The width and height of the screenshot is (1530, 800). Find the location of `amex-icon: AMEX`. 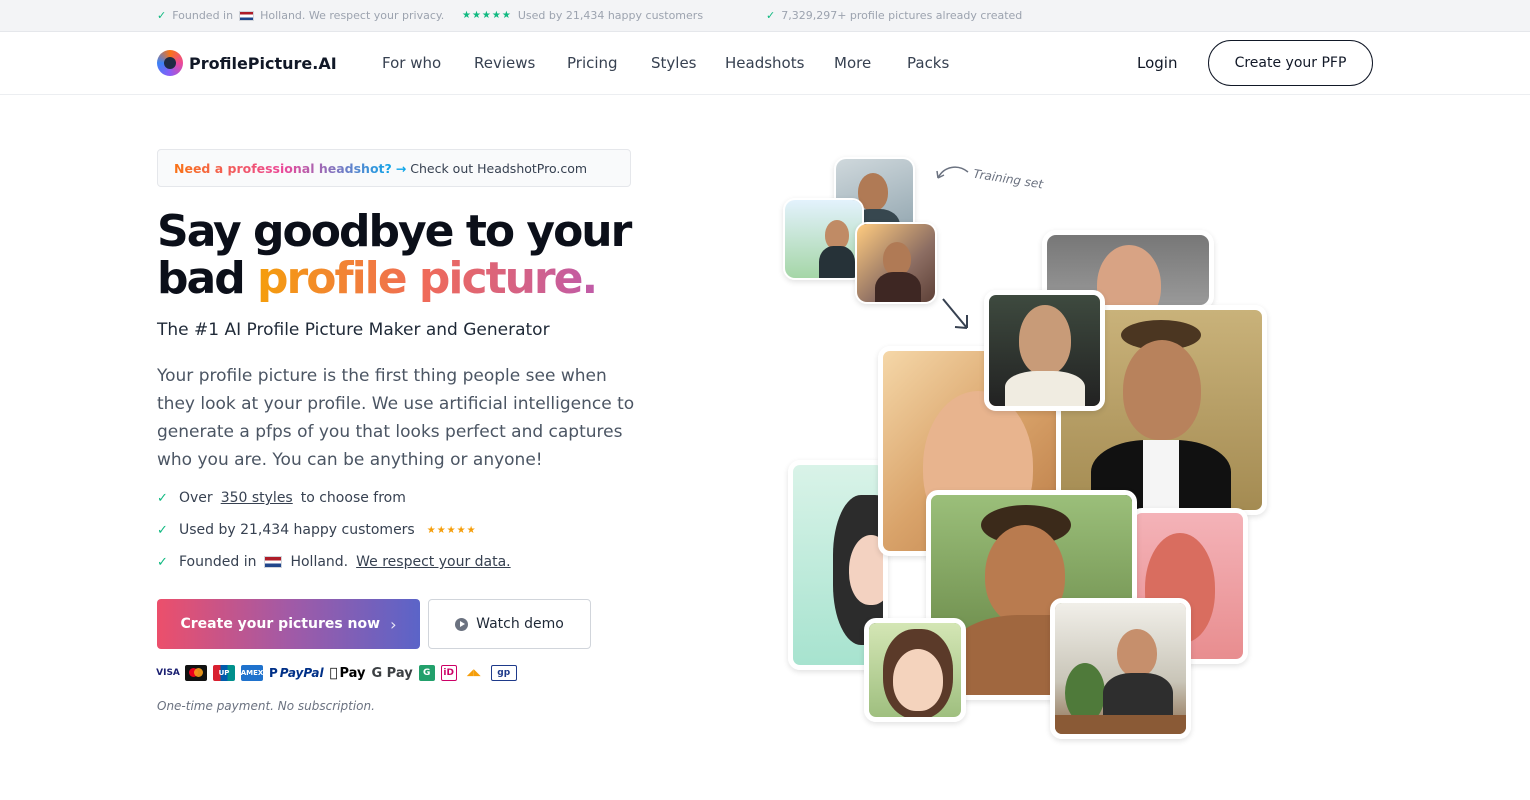

amex-icon: AMEX is located at coordinates (252, 673).